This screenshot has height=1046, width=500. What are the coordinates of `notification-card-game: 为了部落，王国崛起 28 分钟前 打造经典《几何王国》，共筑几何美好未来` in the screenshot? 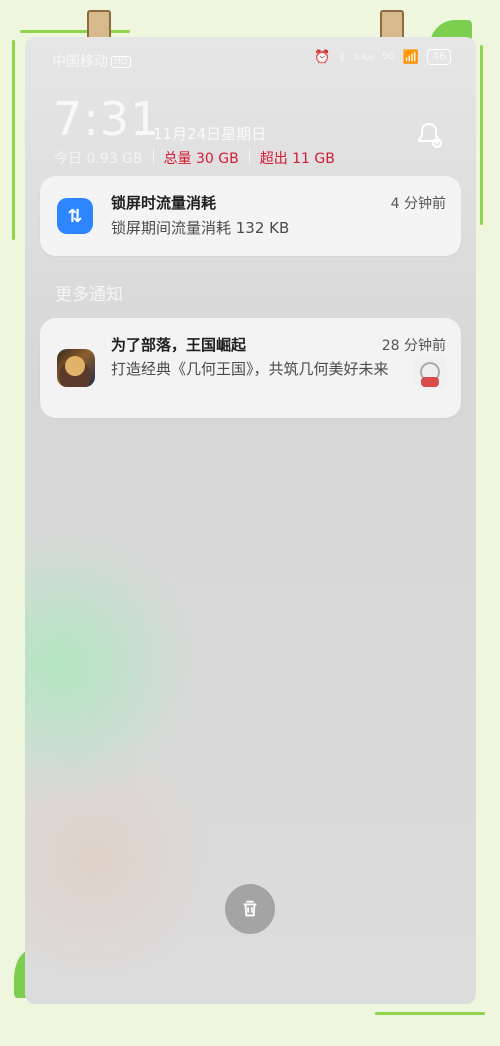 It's located at (250, 368).